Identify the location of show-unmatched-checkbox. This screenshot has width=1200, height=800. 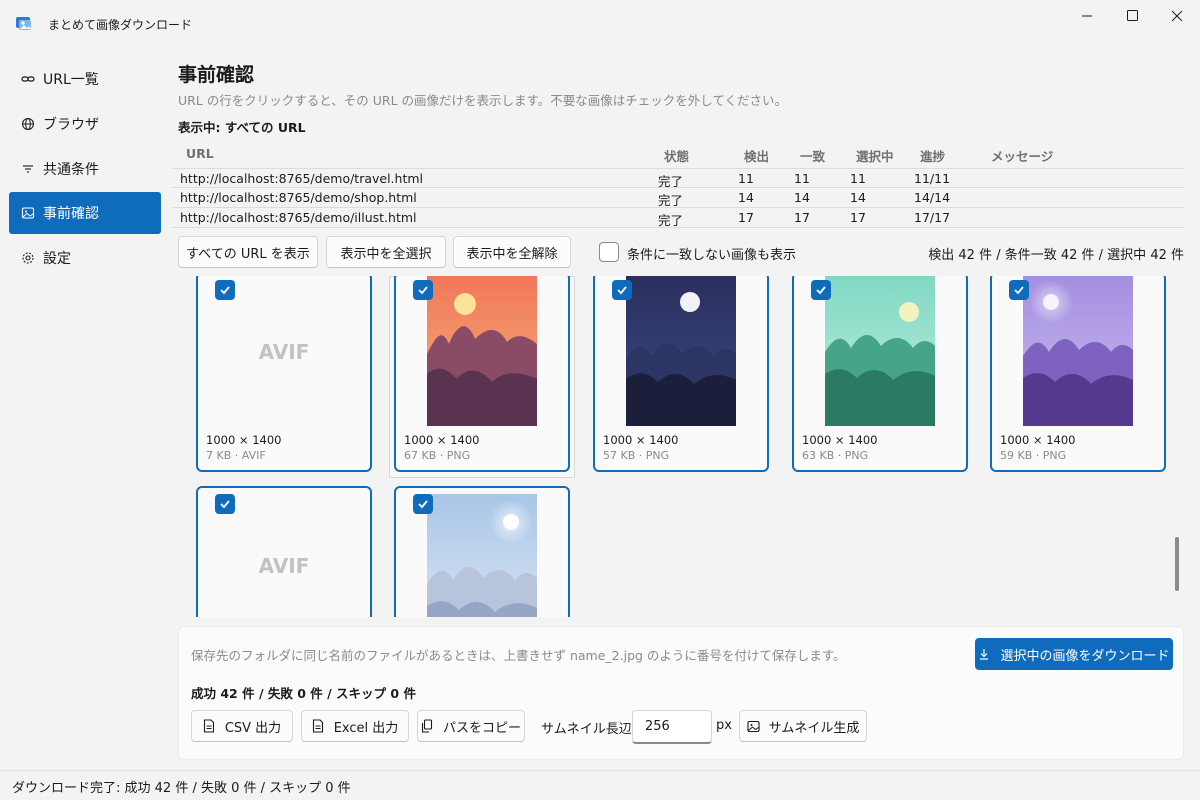
(609, 252).